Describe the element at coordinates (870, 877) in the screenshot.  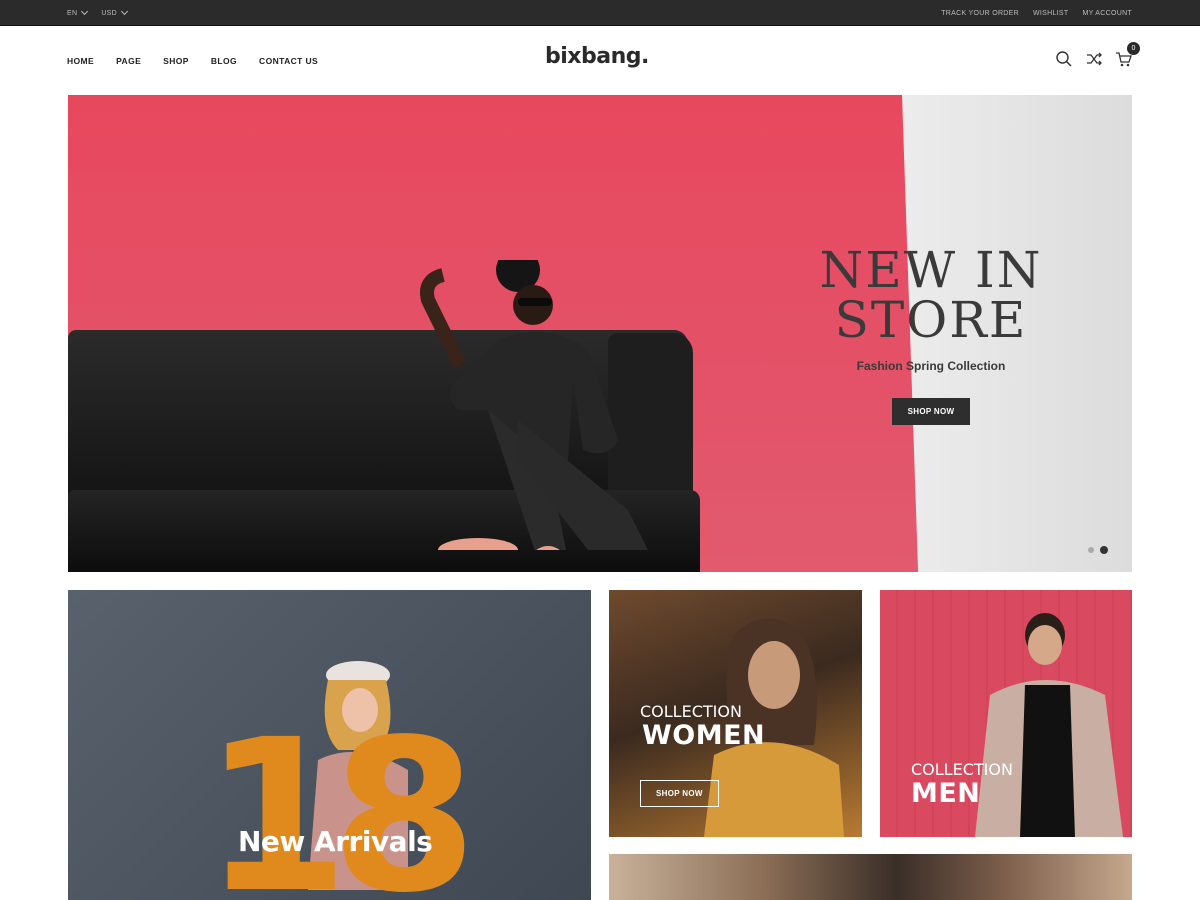
I see `bottom-promo-banner` at that location.